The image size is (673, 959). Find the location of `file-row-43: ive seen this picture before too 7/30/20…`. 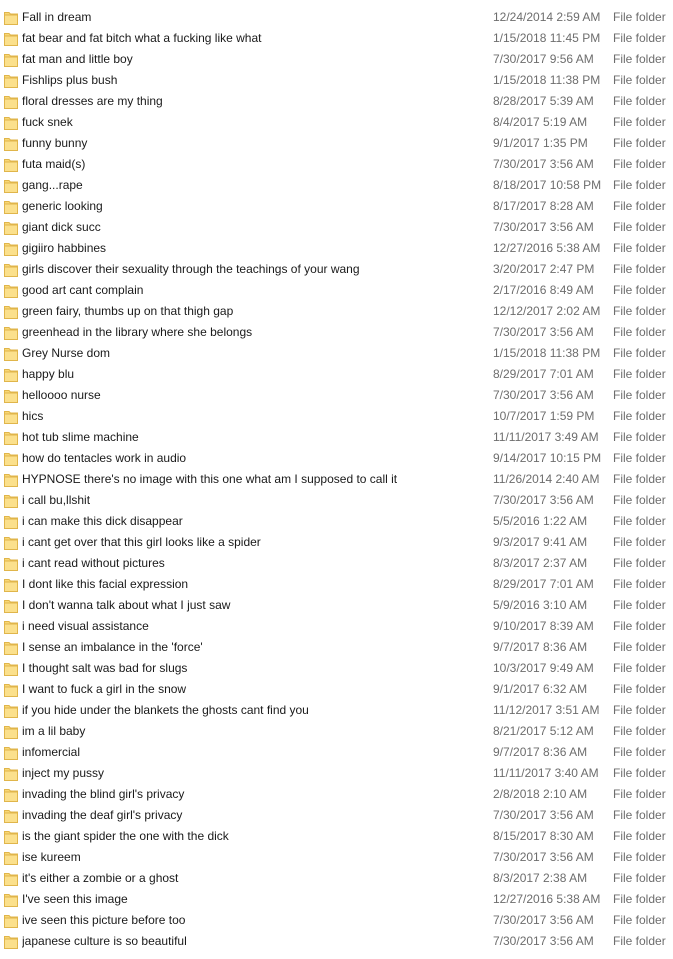

file-row-43: ive seen this picture before too 7/30/20… is located at coordinates (336, 920).